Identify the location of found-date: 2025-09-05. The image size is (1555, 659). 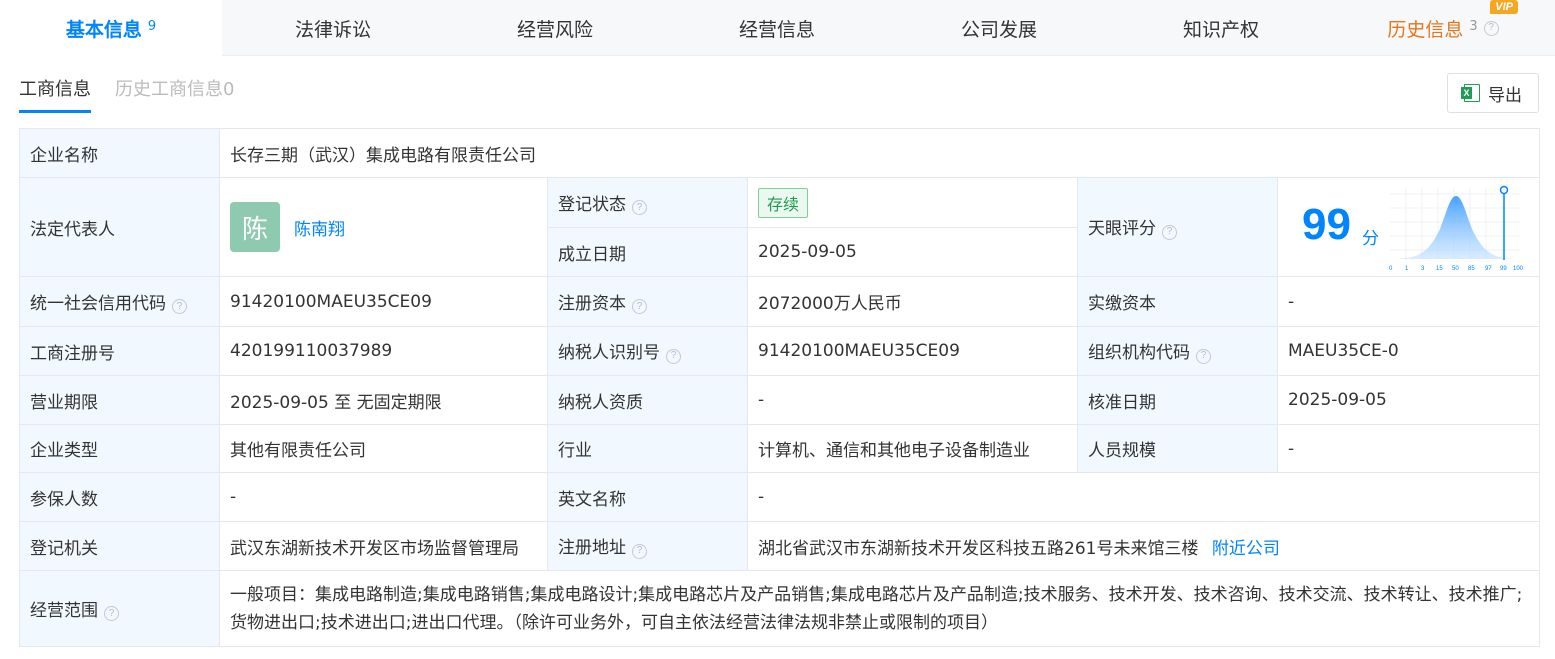
(912, 252).